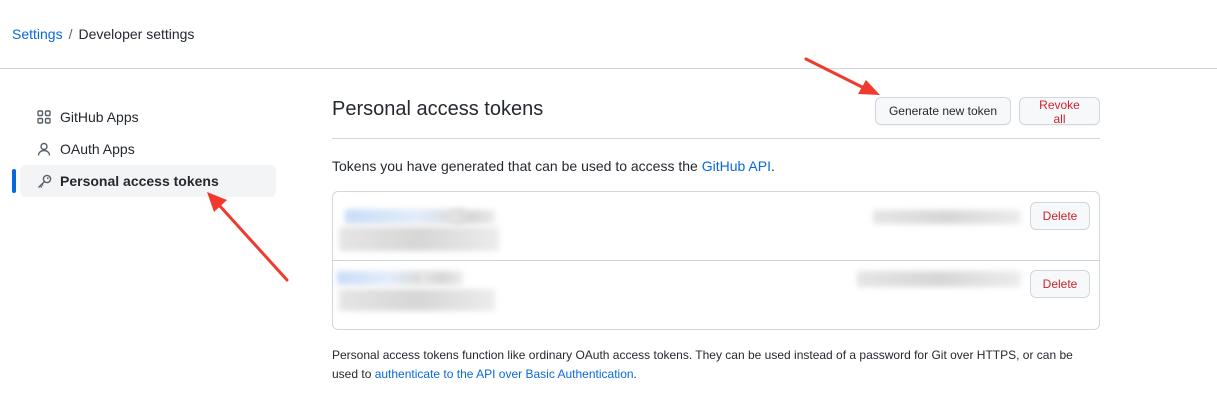 Image resolution: width=1217 pixels, height=412 pixels. I want to click on sidebar-item-label: GitHub Apps, so click(99, 117).